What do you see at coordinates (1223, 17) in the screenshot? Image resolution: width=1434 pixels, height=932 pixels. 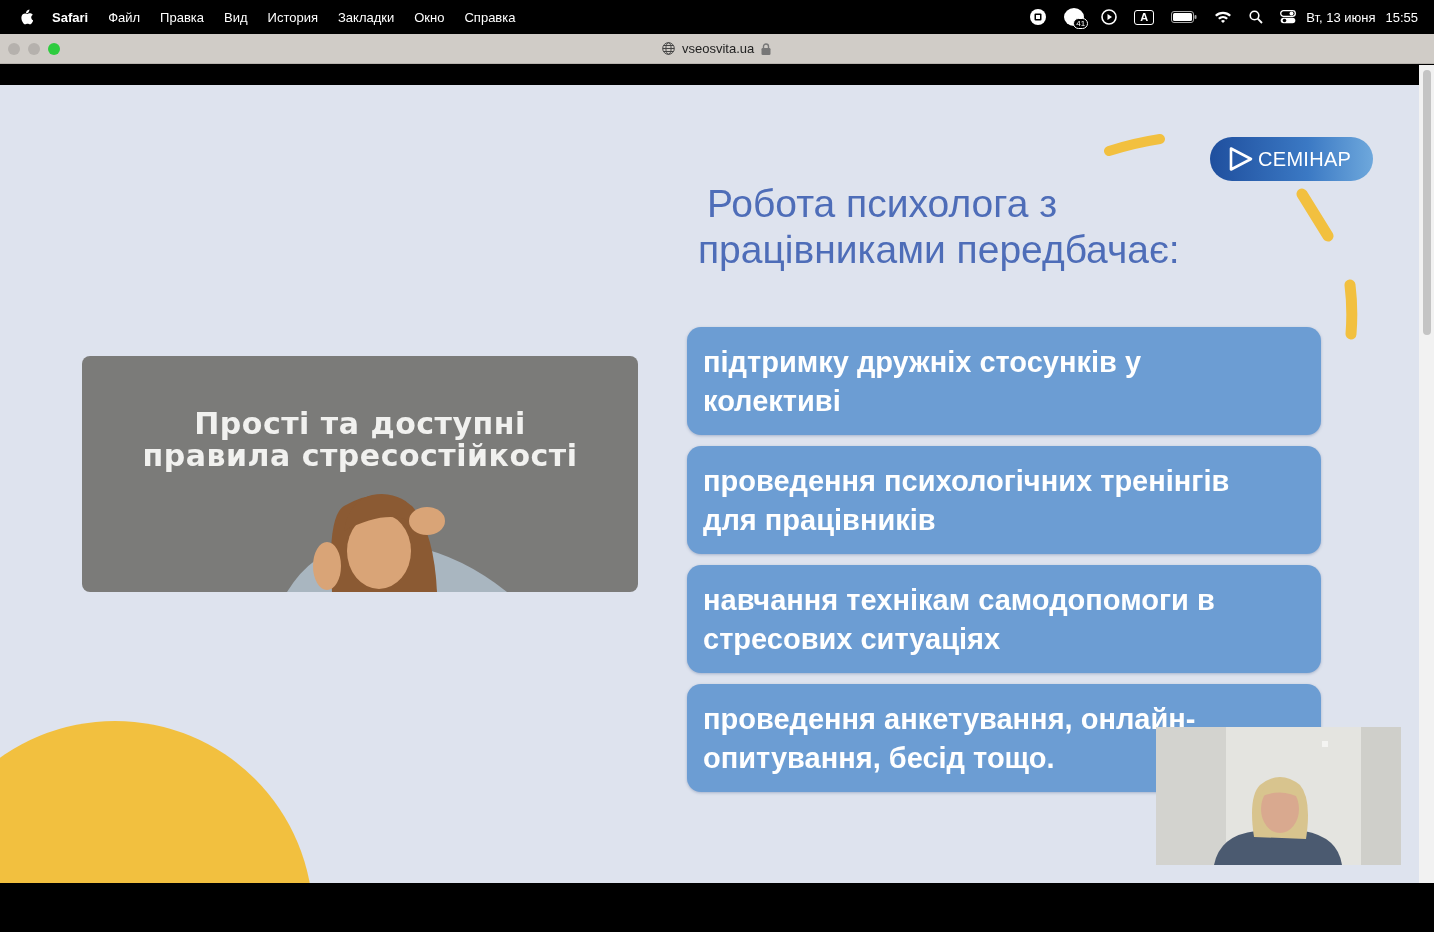 I see `wifi-icon` at bounding box center [1223, 17].